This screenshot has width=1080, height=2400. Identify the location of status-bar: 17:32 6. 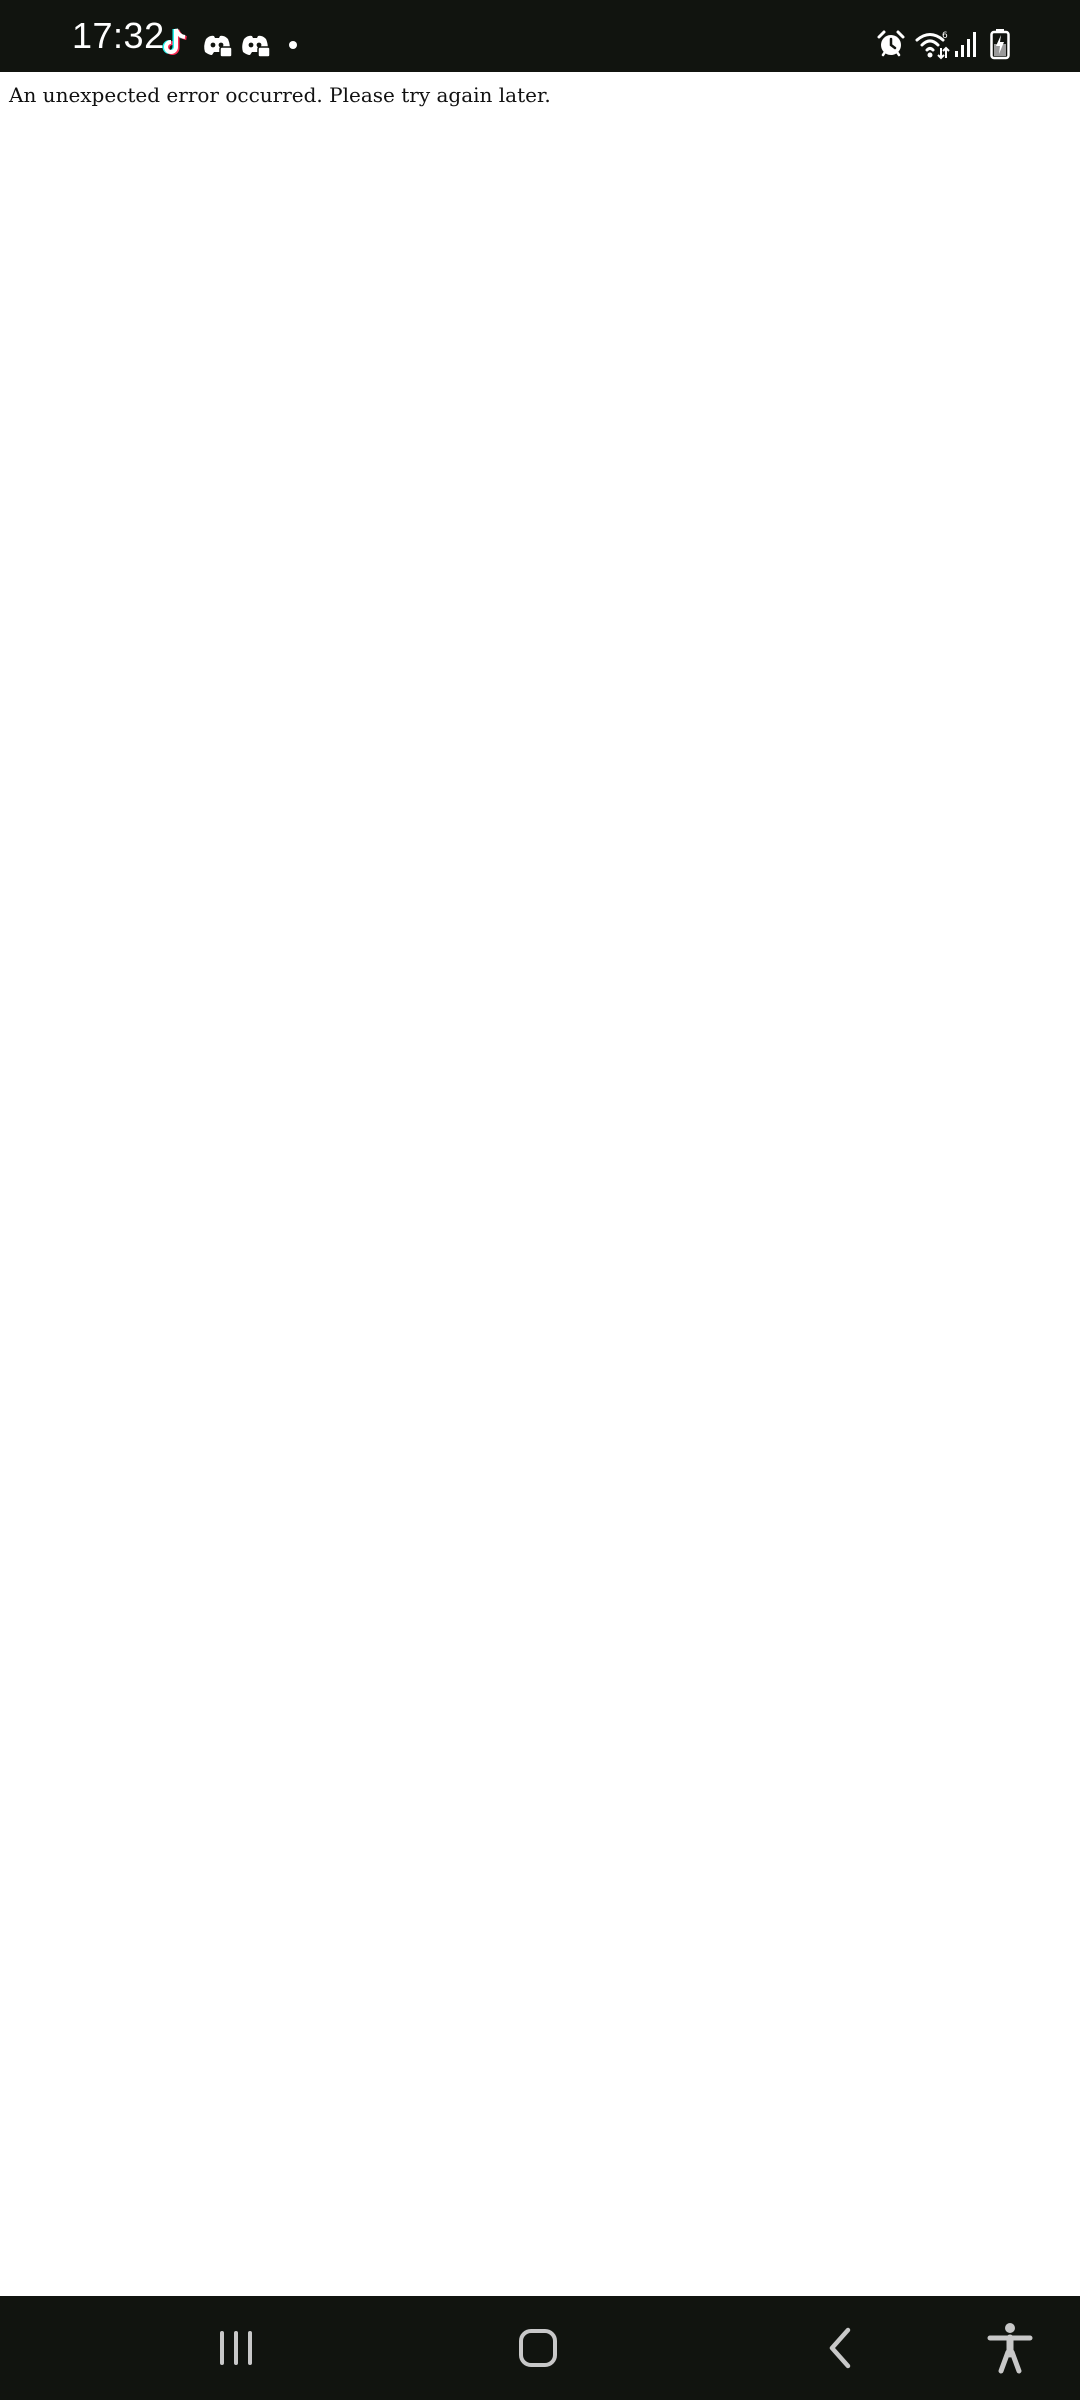
(540, 36).